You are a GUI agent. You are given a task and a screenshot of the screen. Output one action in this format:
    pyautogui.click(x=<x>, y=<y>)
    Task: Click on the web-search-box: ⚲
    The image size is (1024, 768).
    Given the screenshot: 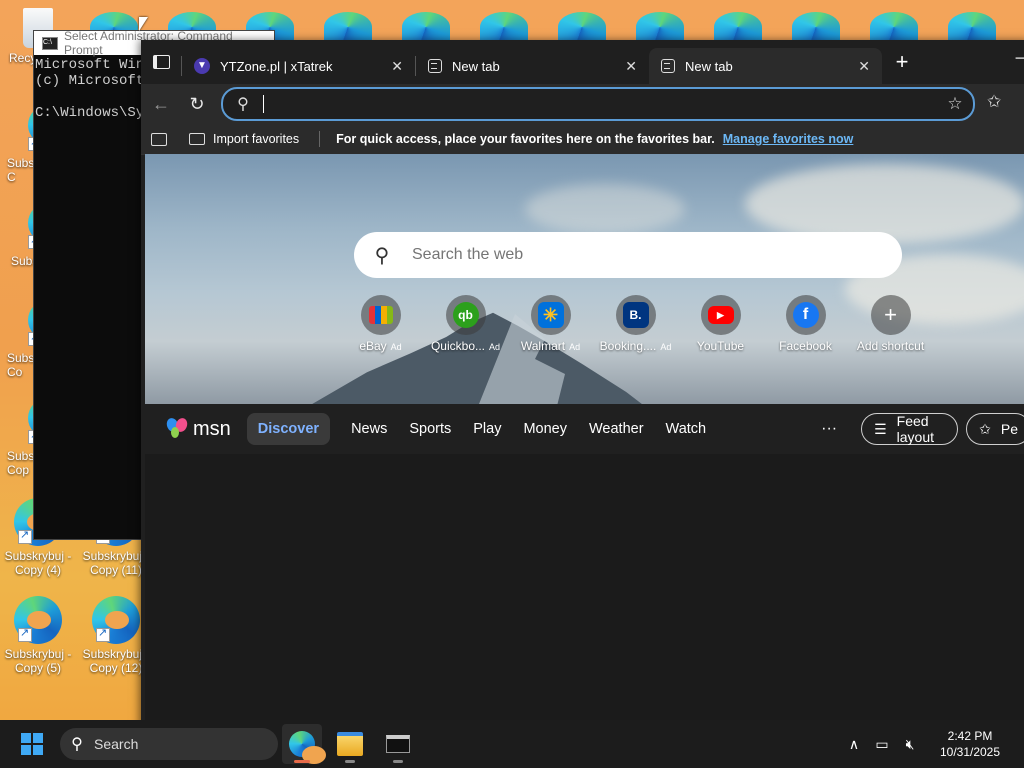 What is the action you would take?
    pyautogui.click(x=628, y=255)
    